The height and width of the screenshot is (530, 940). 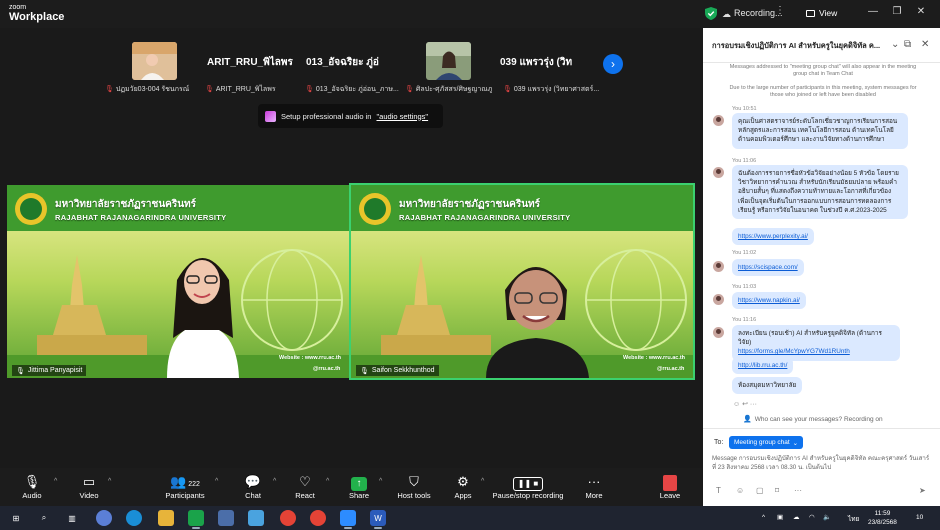 I want to click on share-options-caret-icon: ^, so click(x=380, y=481).